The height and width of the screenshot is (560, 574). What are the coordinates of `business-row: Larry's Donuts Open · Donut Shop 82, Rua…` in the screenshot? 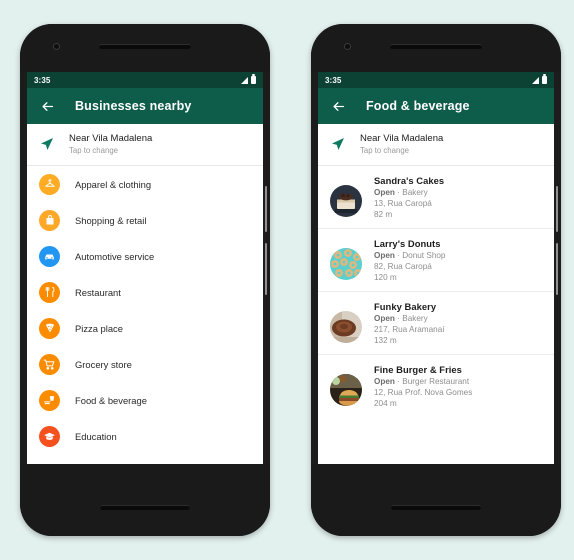 It's located at (436, 259).